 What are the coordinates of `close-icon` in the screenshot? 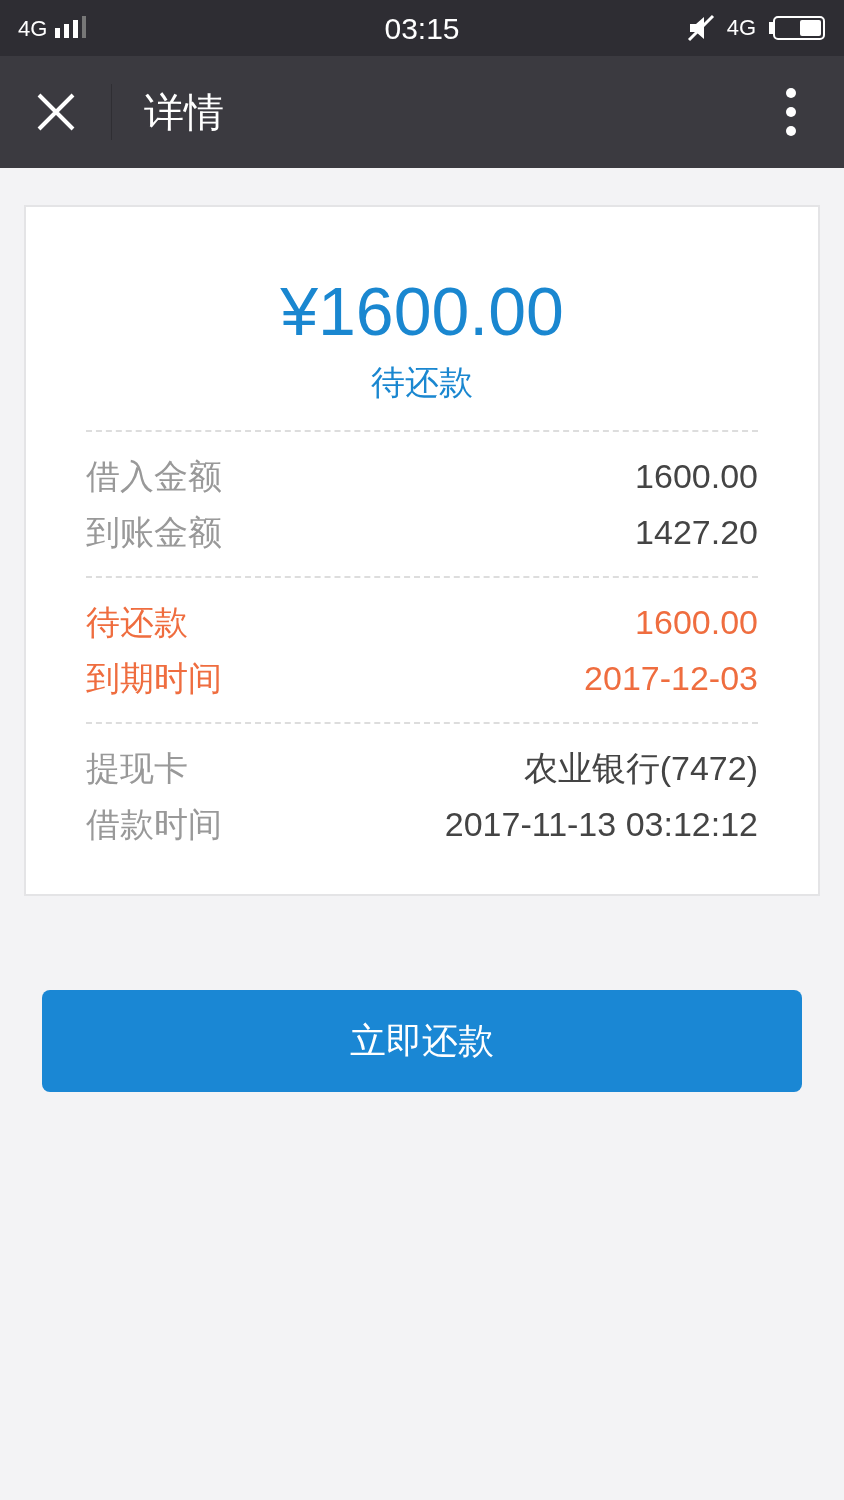 It's located at (55, 112).